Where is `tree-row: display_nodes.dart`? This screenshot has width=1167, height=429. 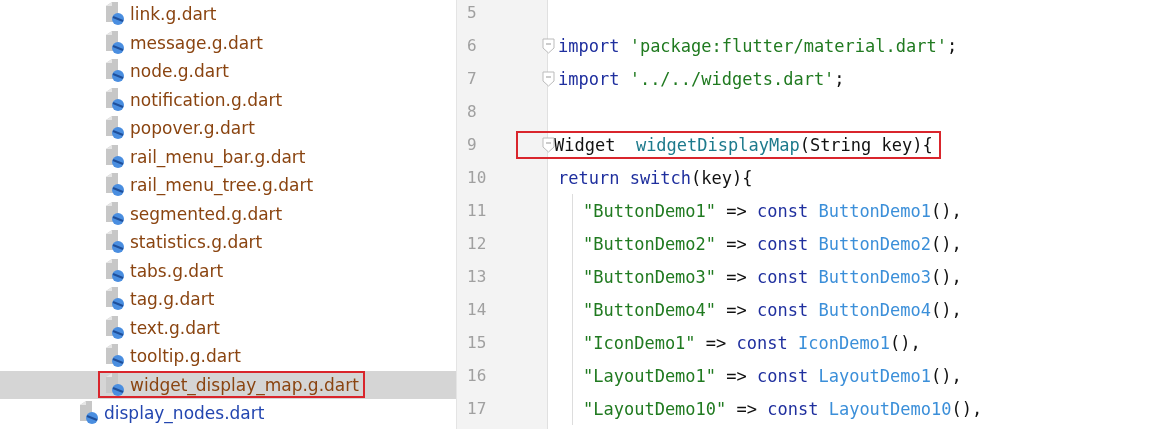
tree-row: display_nodes.dart is located at coordinates (228, 413).